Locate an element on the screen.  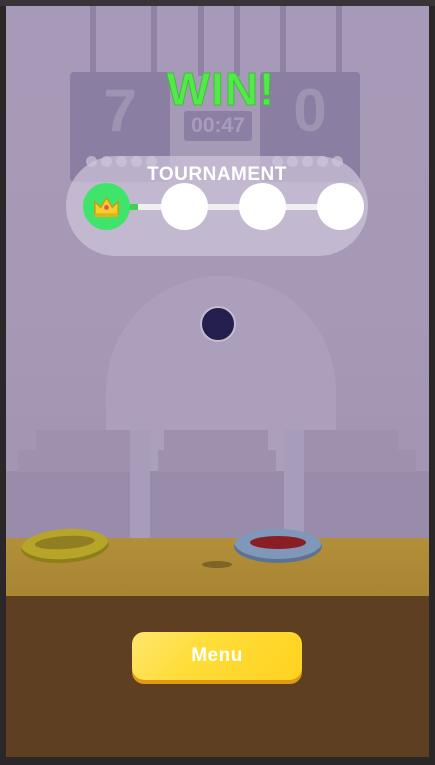
blue-hoop-ring is located at coordinates (278, 546).